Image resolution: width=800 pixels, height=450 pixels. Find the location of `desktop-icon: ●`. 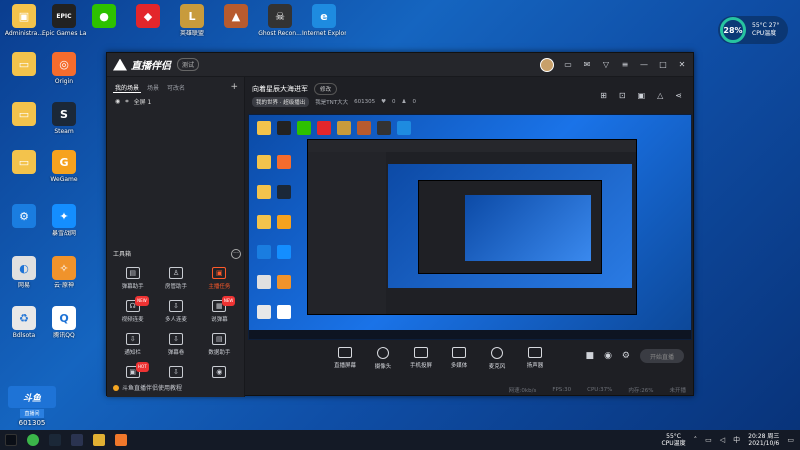

desktop-icon: ● is located at coordinates (104, 27).